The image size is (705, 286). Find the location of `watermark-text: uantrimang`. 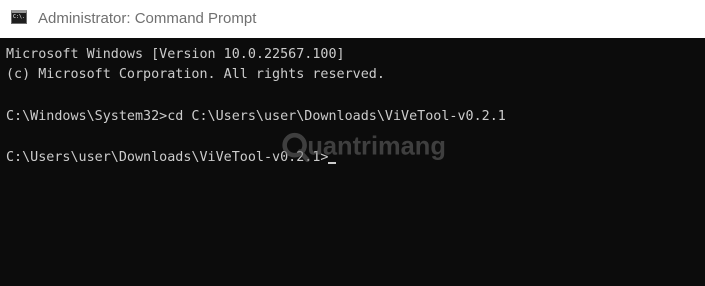

watermark-text: uantrimang is located at coordinates (376, 146).